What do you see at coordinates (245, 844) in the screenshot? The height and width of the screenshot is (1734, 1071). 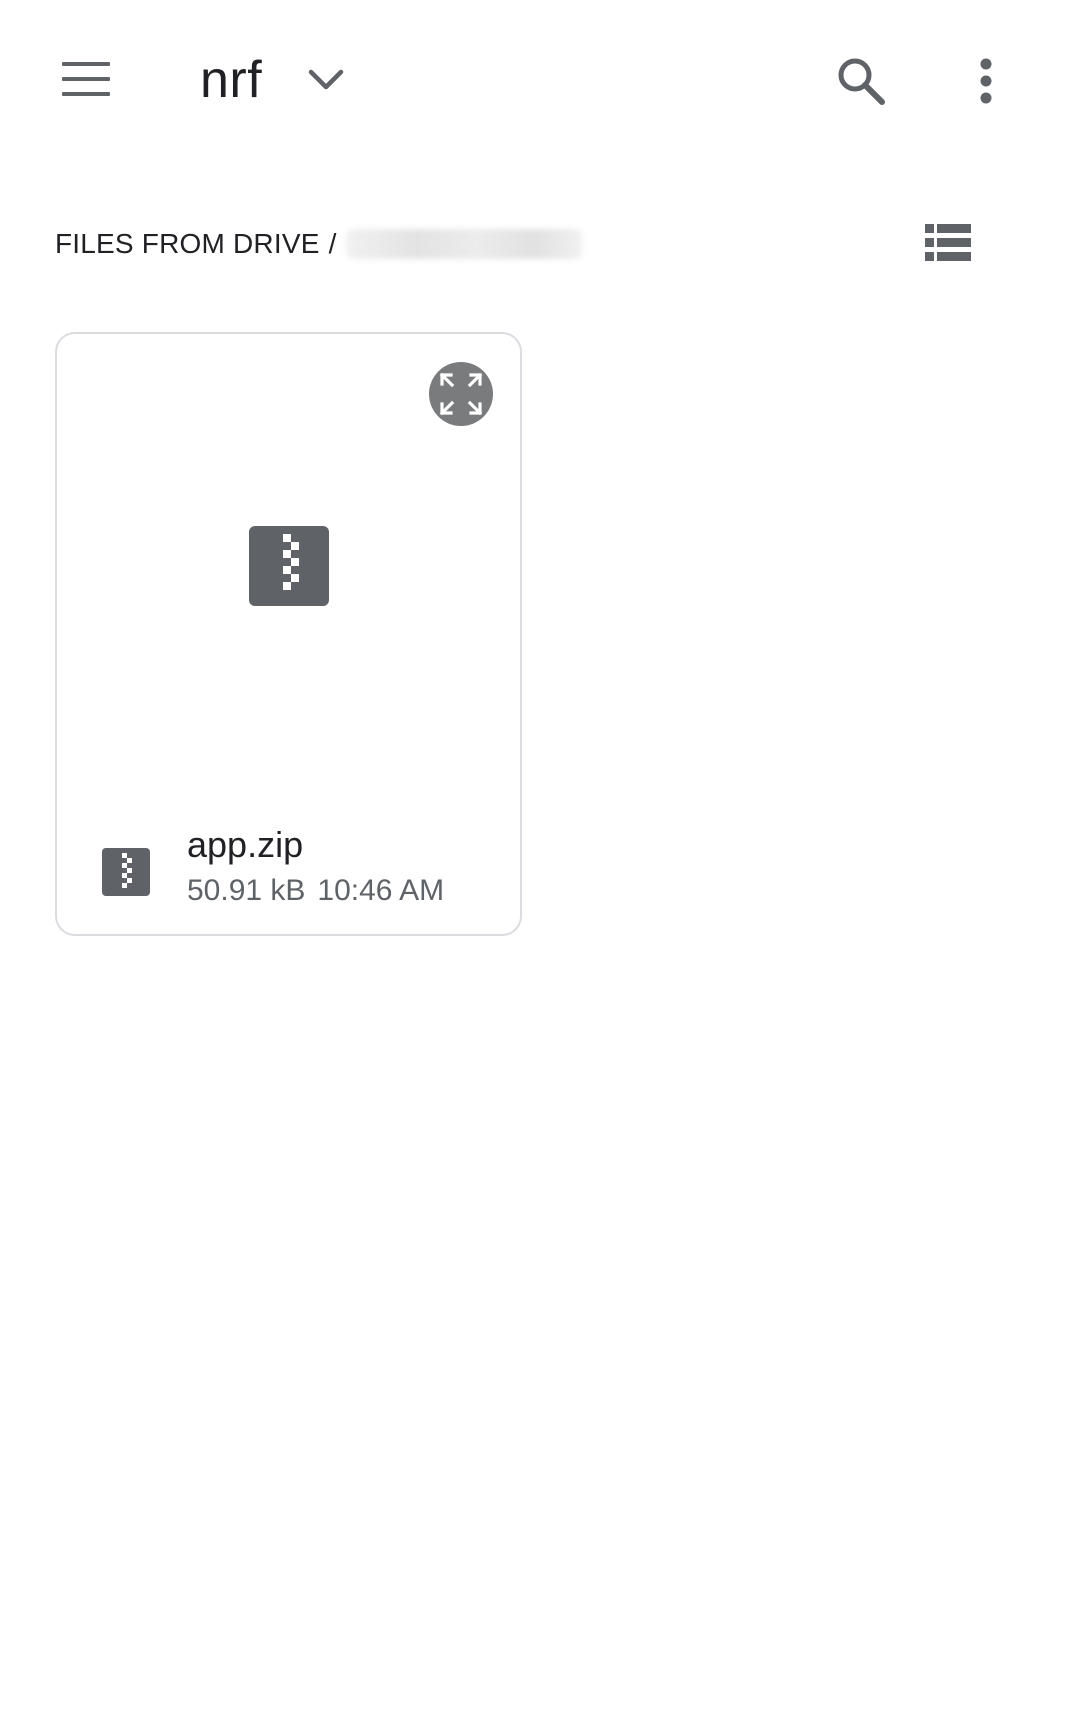 I see `file-name: app.zip` at bounding box center [245, 844].